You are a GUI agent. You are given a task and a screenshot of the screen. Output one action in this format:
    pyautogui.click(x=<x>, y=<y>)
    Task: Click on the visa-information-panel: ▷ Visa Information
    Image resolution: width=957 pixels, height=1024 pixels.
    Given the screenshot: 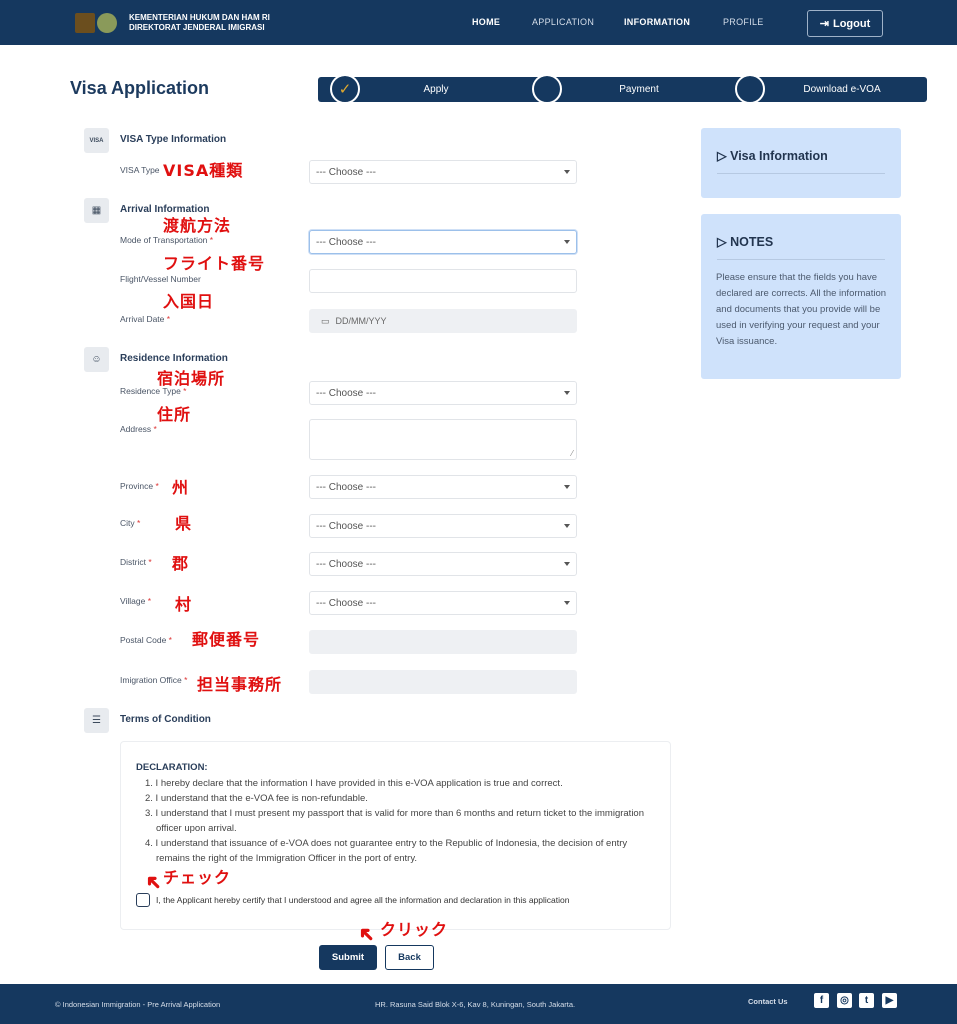 What is the action you would take?
    pyautogui.click(x=801, y=163)
    